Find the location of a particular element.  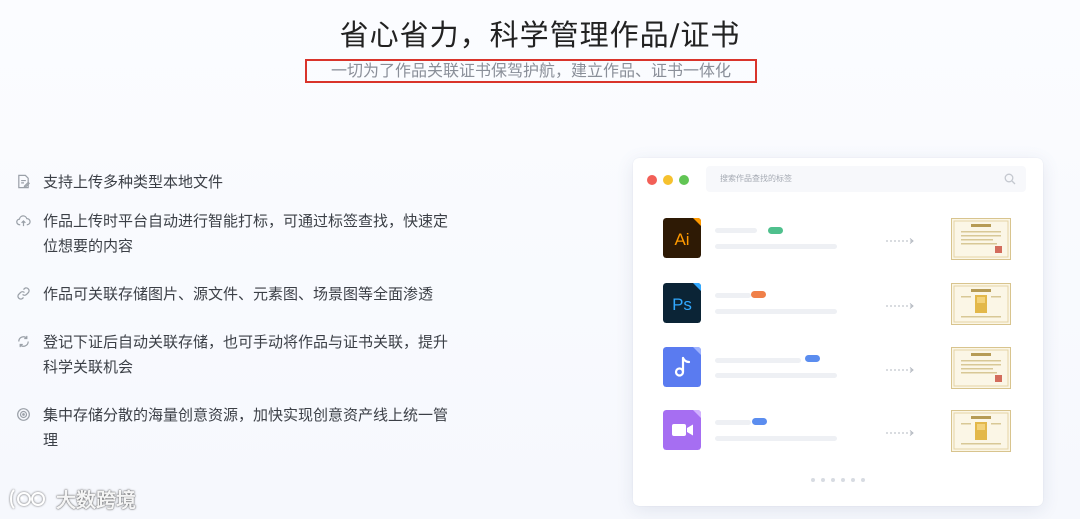

illustrator-file-icon: Ai is located at coordinates (682, 238).